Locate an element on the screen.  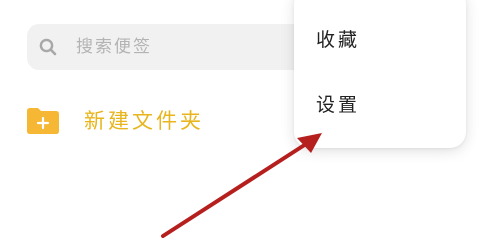
menu-item-settings: 设置 is located at coordinates (338, 105).